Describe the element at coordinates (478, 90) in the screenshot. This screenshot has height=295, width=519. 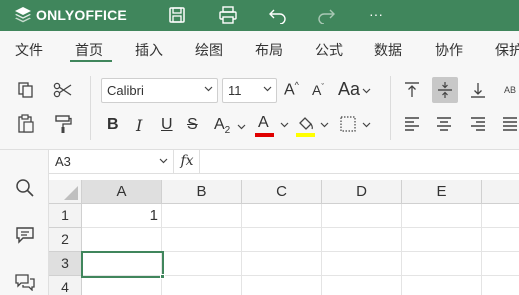
I see `align-bottom-icon` at that location.